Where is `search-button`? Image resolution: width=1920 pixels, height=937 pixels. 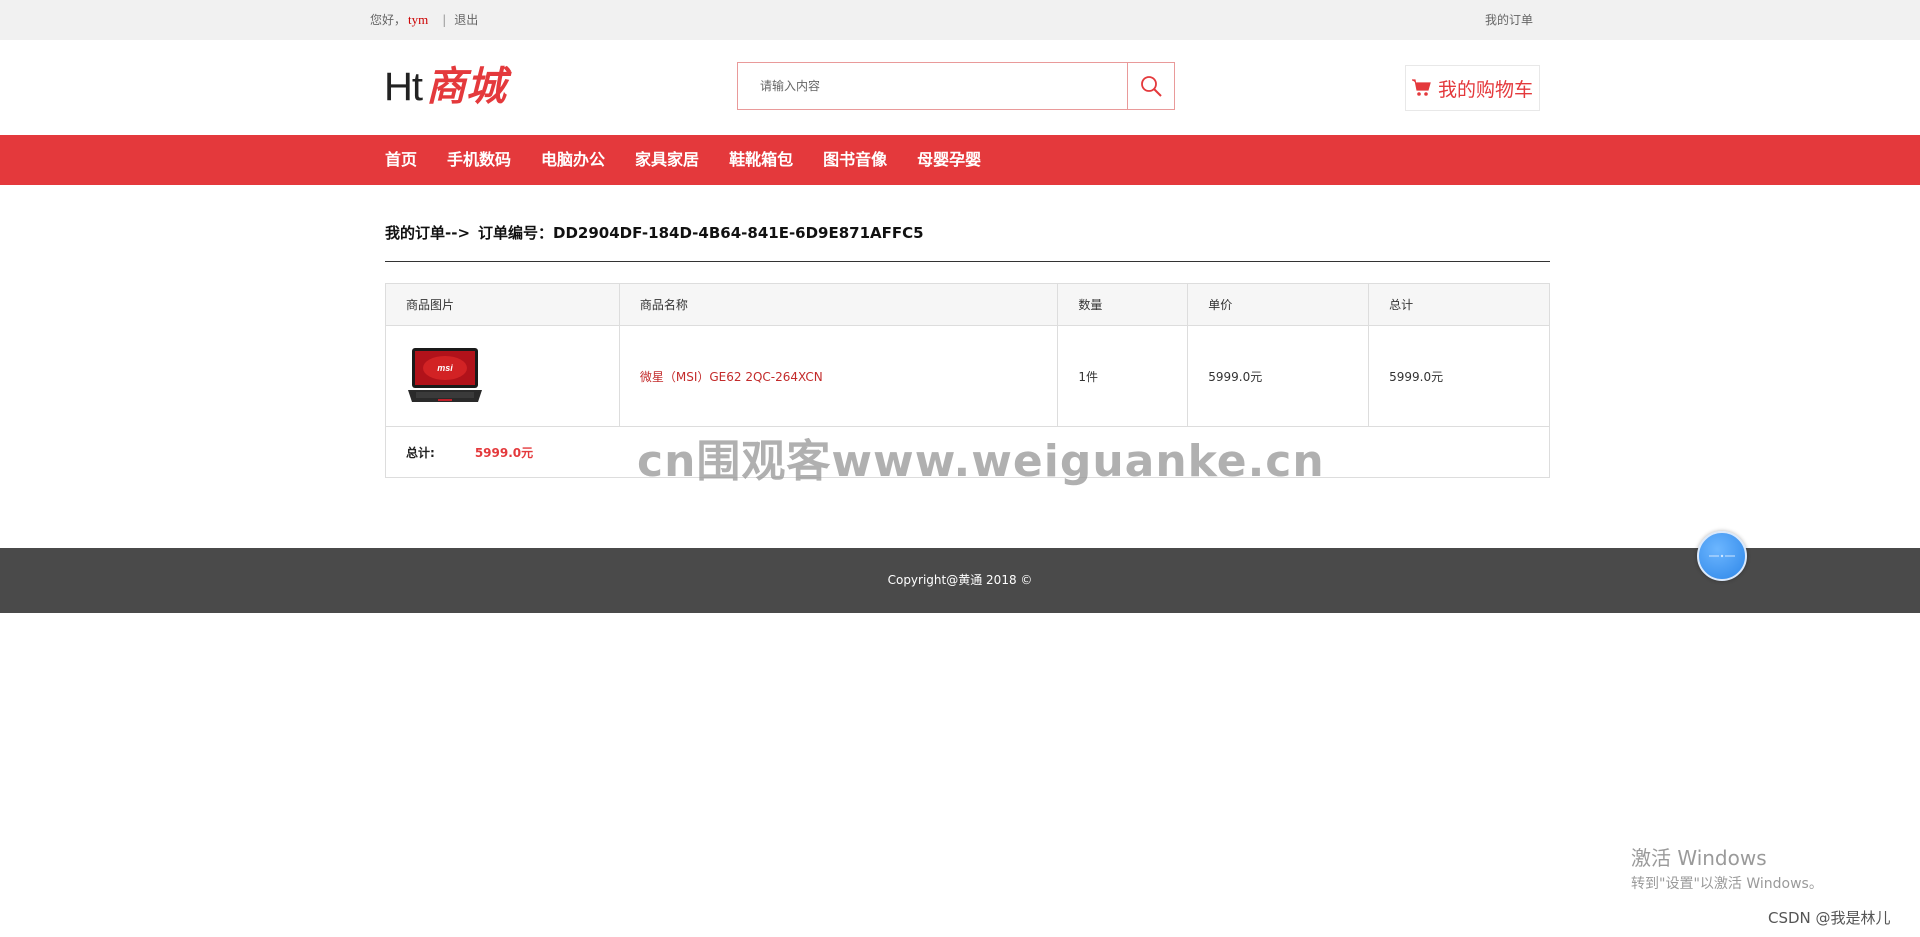
search-button is located at coordinates (1150, 86).